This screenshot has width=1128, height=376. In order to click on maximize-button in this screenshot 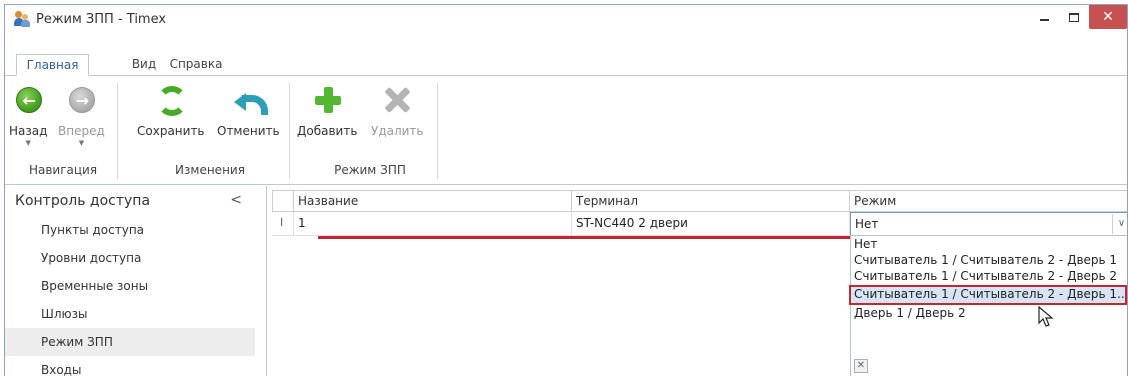, I will do `click(1074, 17)`.